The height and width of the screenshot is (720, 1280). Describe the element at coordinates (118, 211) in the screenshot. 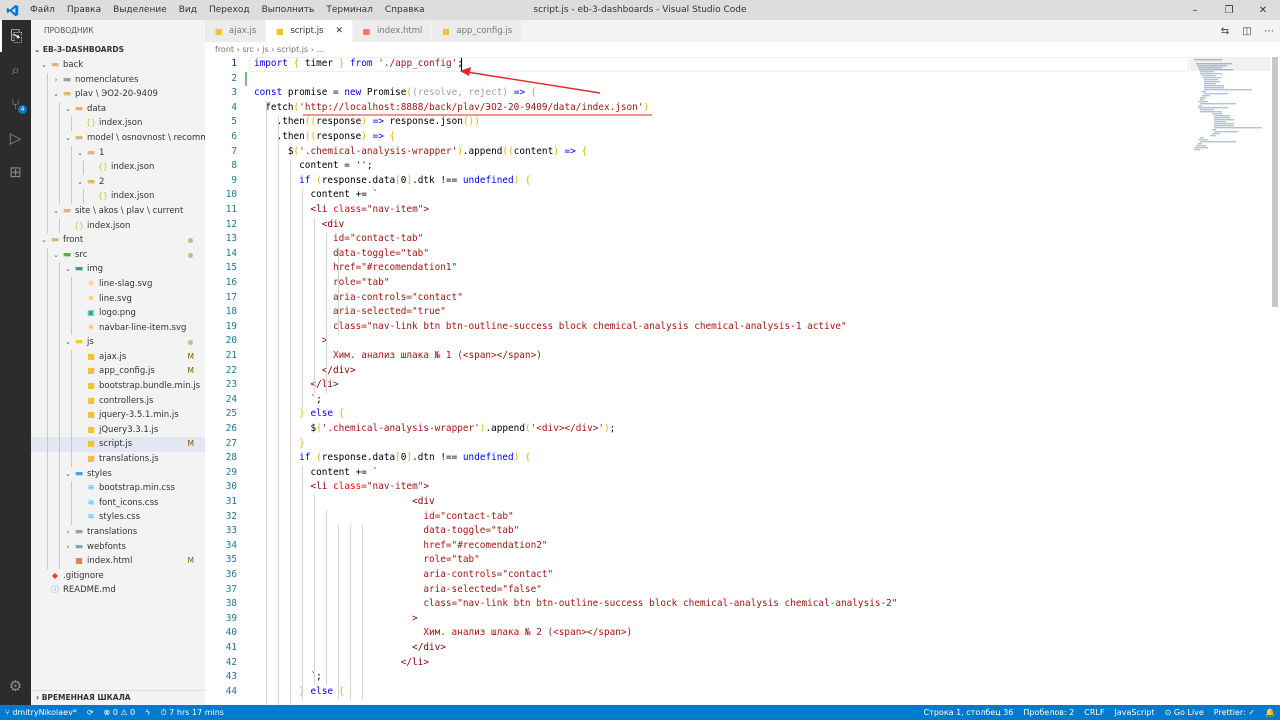

I see `tree-item: ⌄ ▬ site \ akos \ plav \ current` at that location.